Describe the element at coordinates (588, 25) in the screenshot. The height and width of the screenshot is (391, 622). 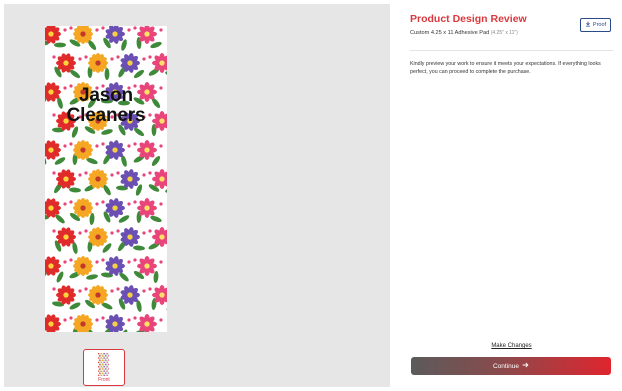
I see `download-icon` at that location.